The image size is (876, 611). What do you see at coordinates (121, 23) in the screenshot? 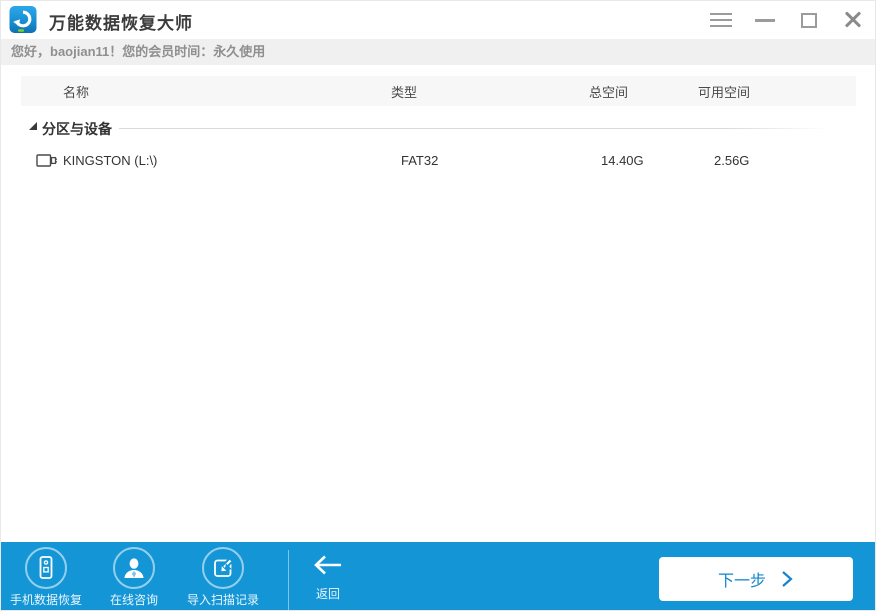
I see `app-title: 万能数据恢复大师` at bounding box center [121, 23].